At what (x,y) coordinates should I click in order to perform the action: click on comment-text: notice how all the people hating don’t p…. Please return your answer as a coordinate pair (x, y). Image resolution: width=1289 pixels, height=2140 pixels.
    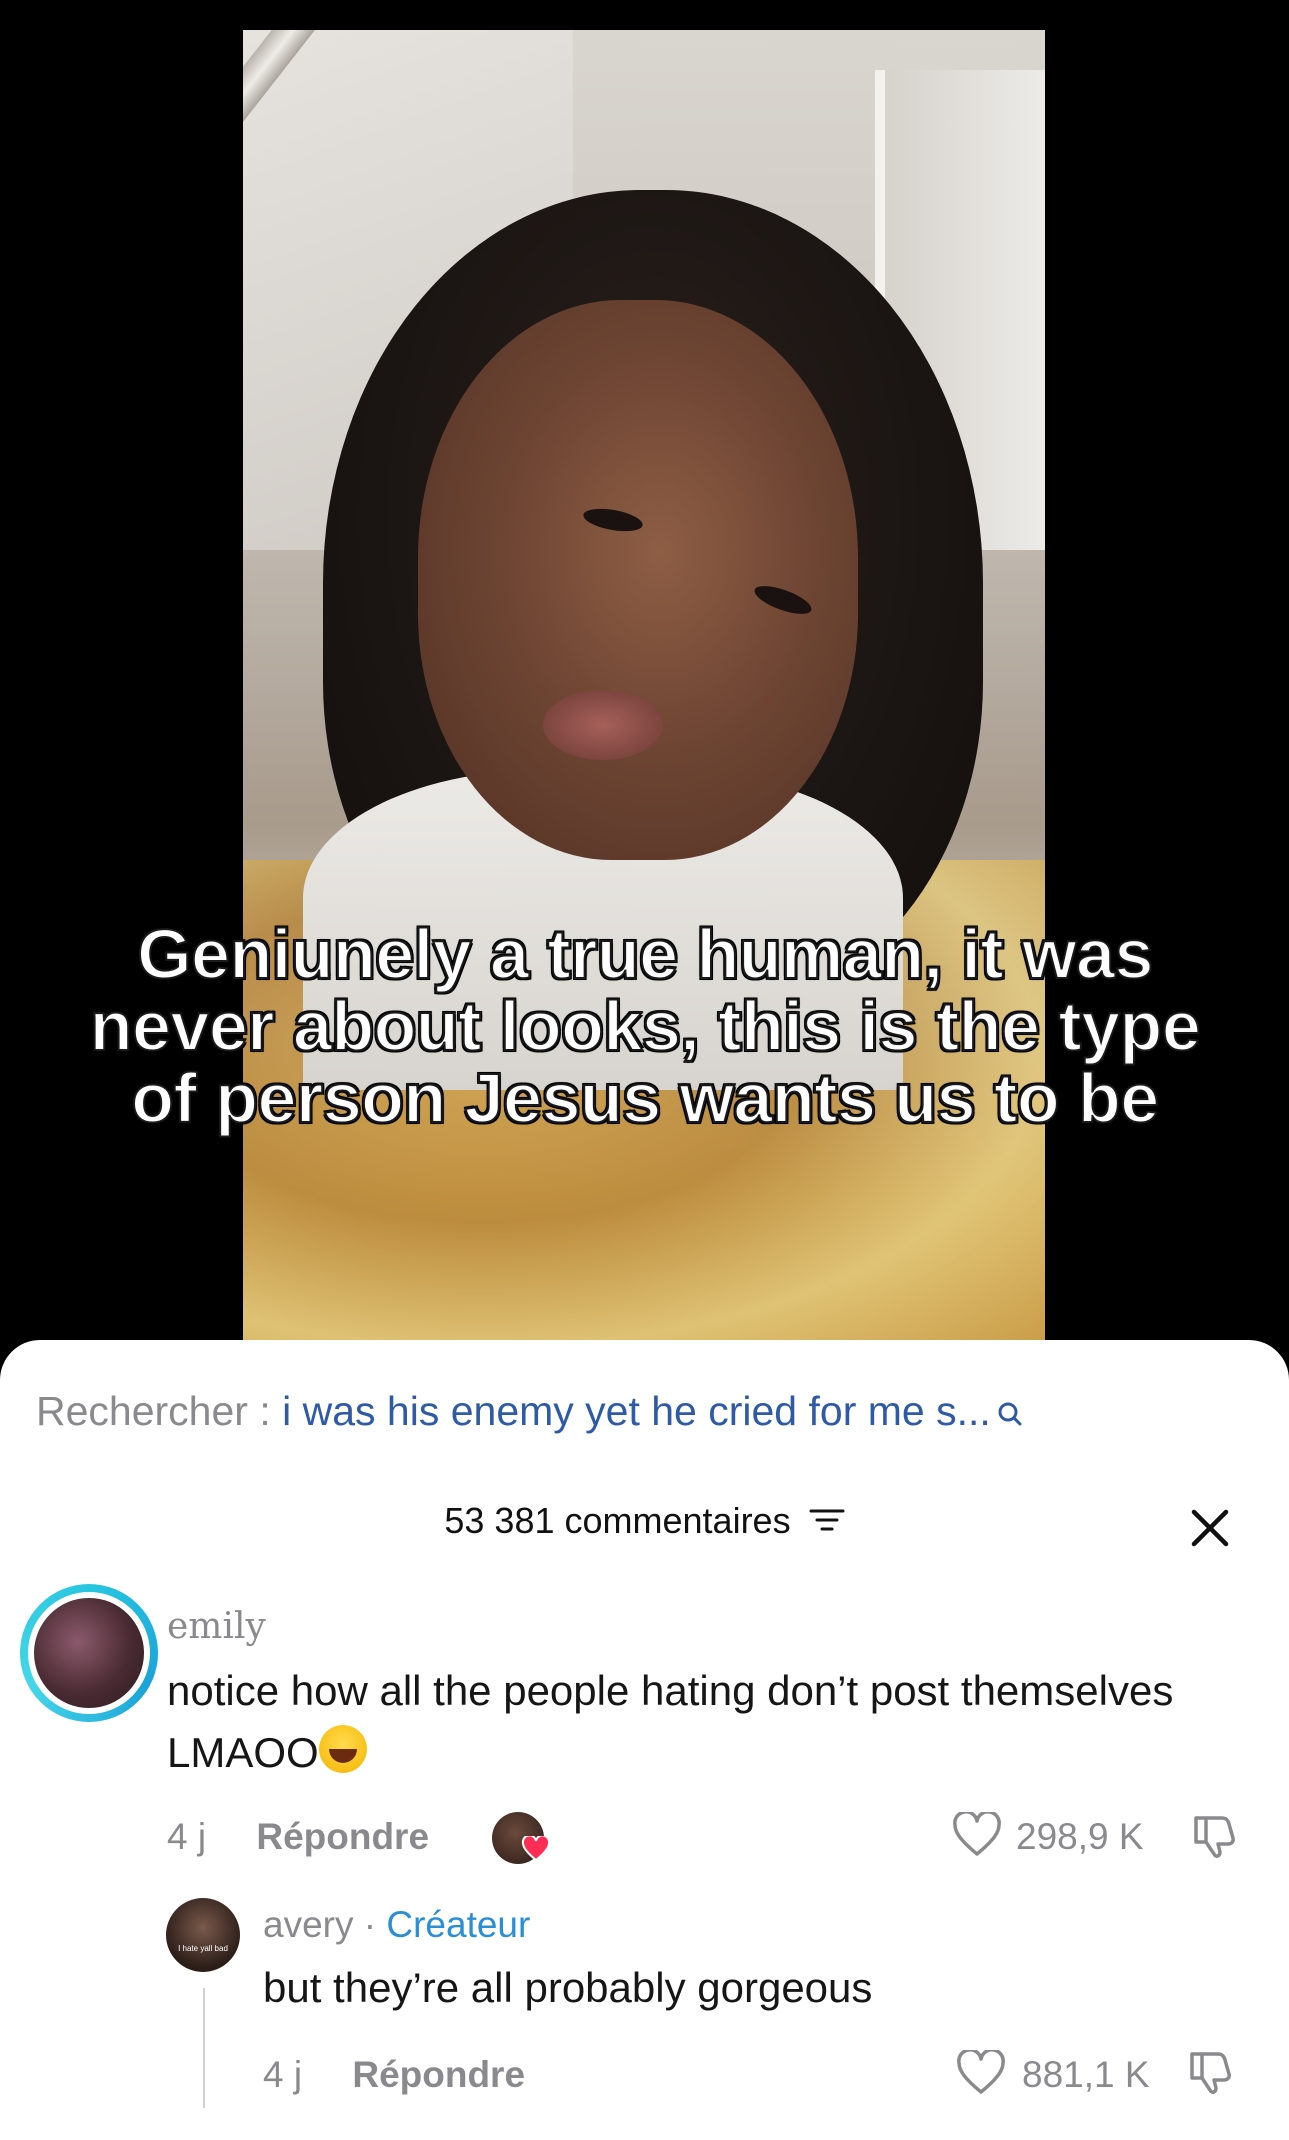
    Looking at the image, I should click on (692, 1722).